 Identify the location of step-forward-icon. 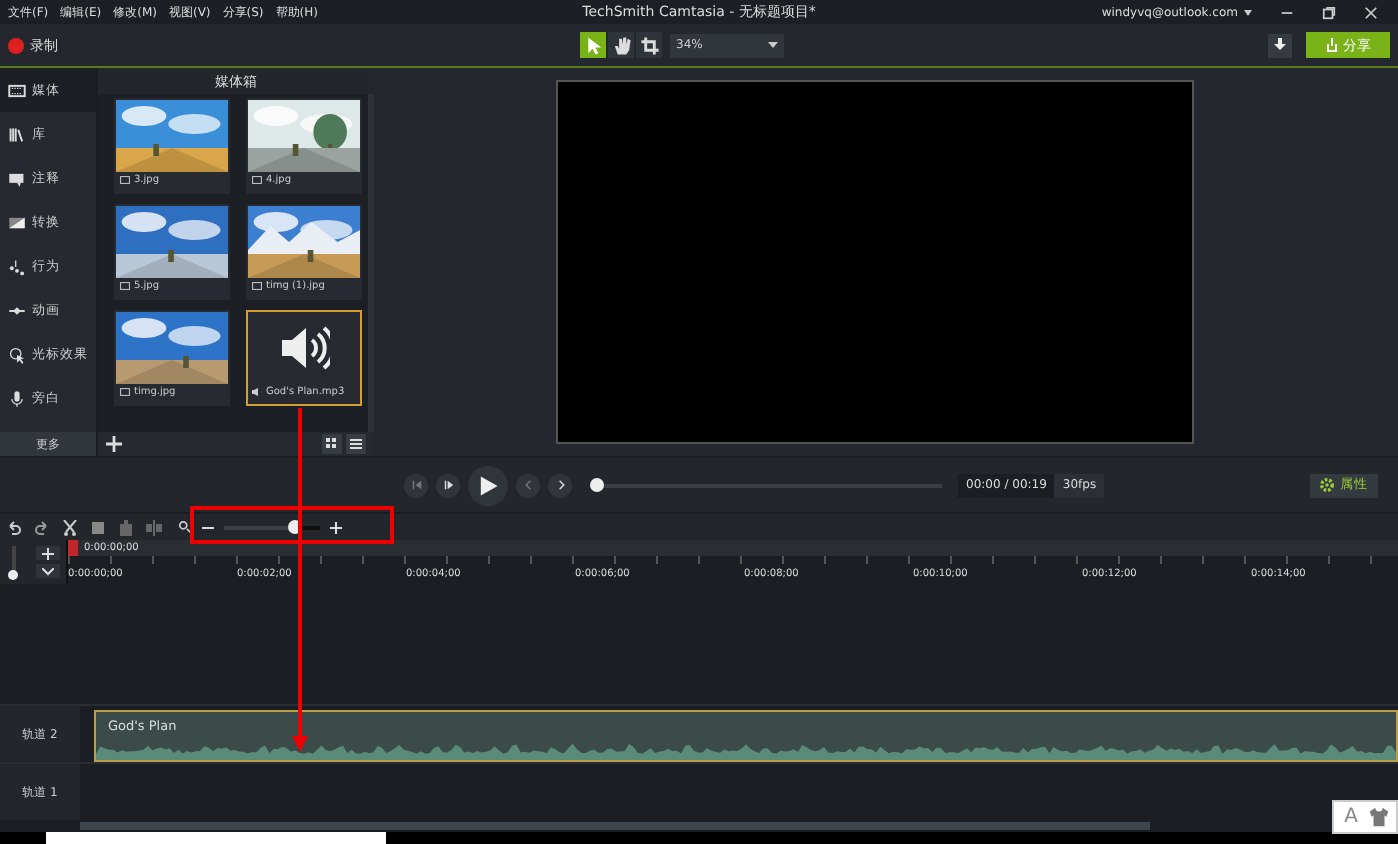
(448, 485).